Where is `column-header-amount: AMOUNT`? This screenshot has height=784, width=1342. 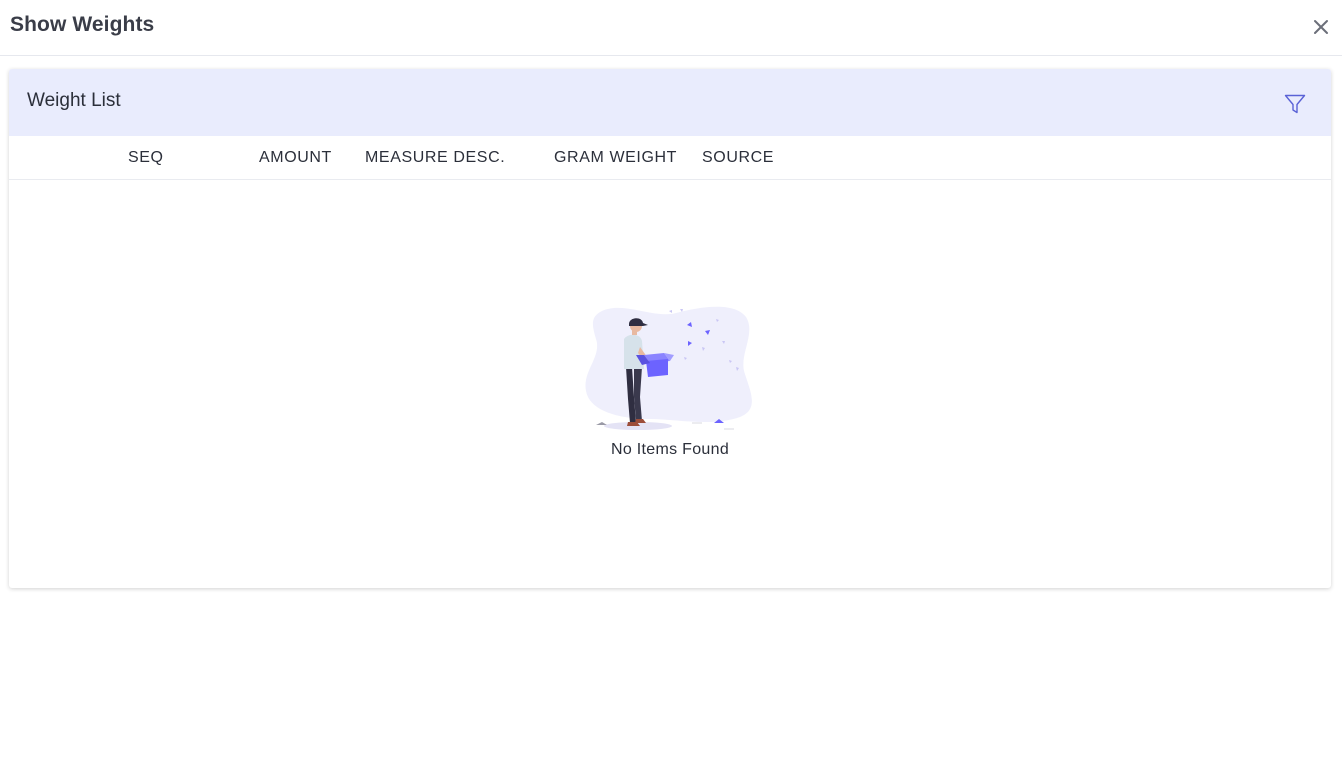 column-header-amount: AMOUNT is located at coordinates (295, 158).